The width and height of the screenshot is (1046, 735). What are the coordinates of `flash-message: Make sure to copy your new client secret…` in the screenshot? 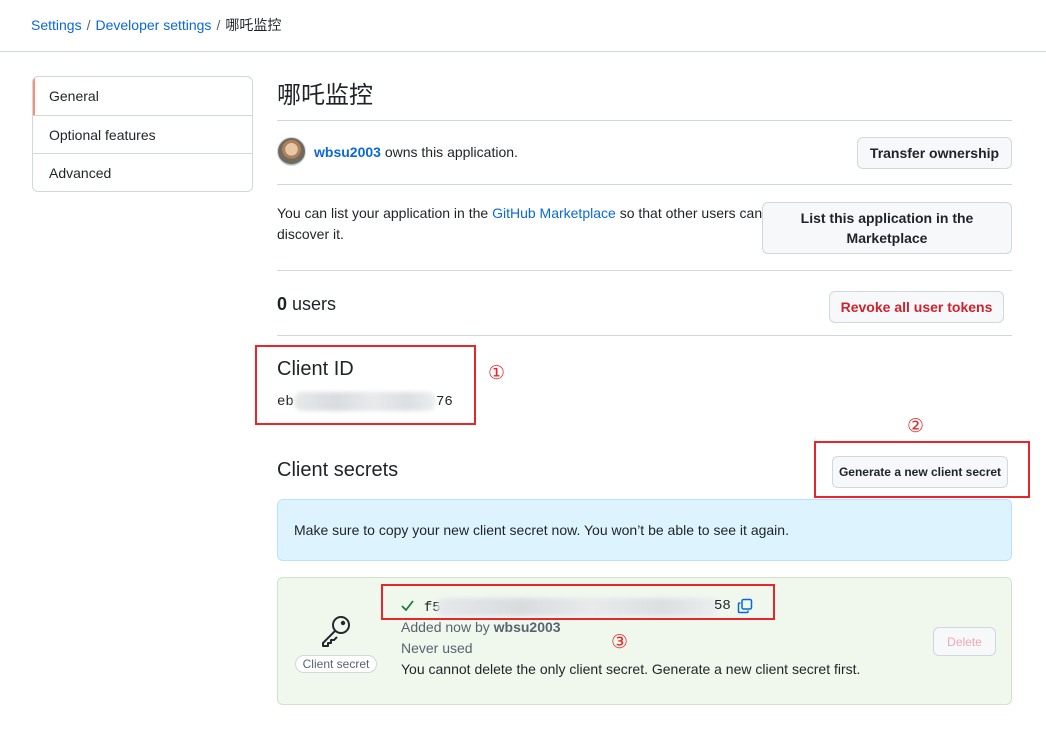 It's located at (541, 530).